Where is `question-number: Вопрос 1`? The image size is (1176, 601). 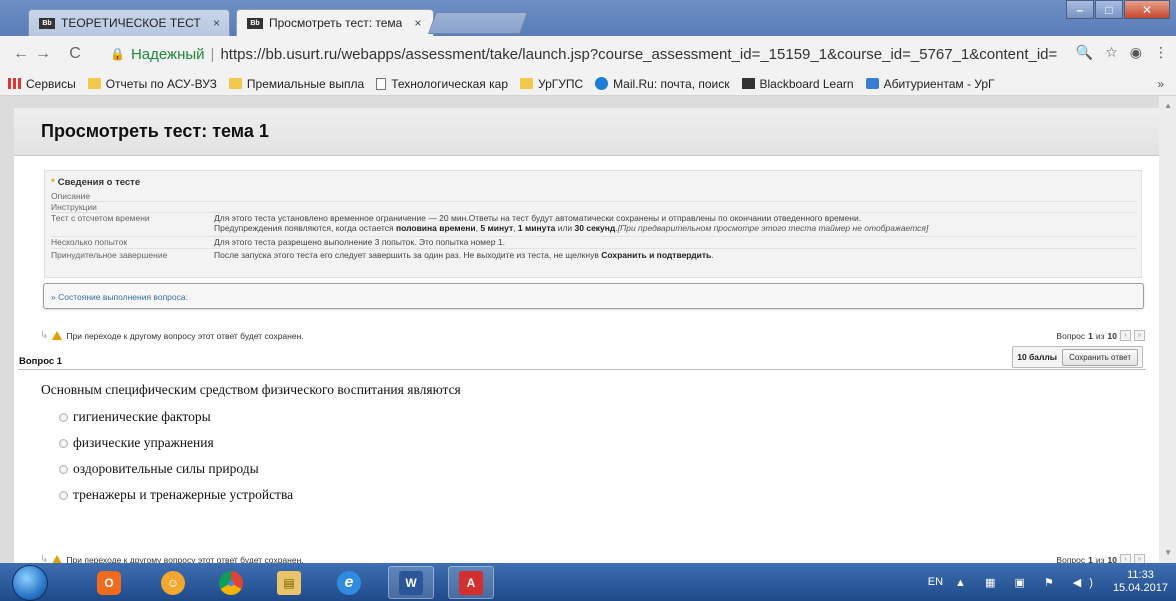 question-number: Вопрос 1 is located at coordinates (41, 361).